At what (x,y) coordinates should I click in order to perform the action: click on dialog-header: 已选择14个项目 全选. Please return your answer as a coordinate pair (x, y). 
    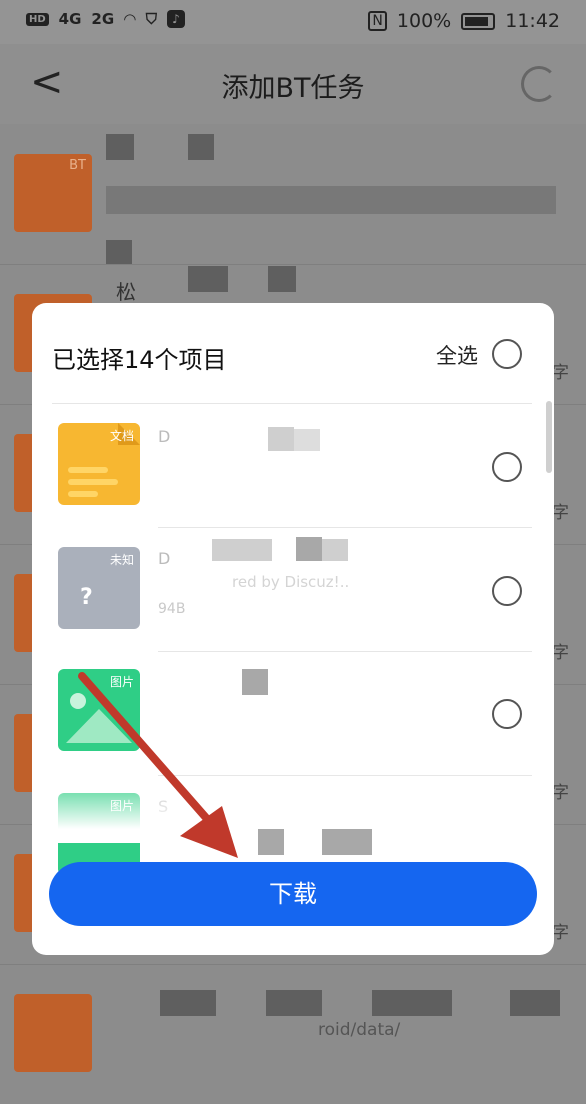
    Looking at the image, I should click on (293, 353).